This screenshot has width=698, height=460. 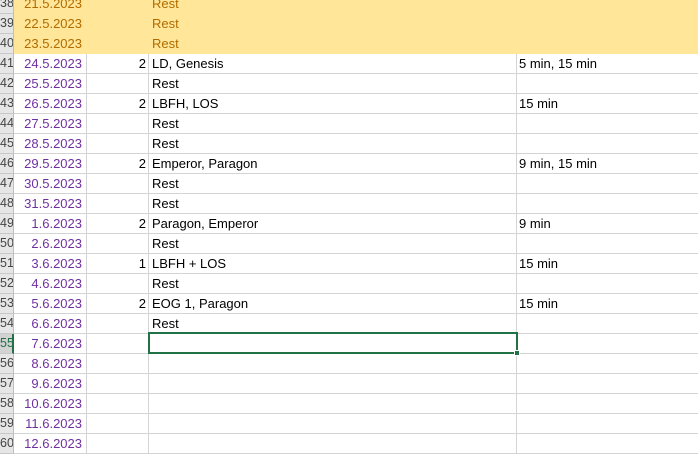 I want to click on date-cell: 2.6.2023, so click(x=50, y=244).